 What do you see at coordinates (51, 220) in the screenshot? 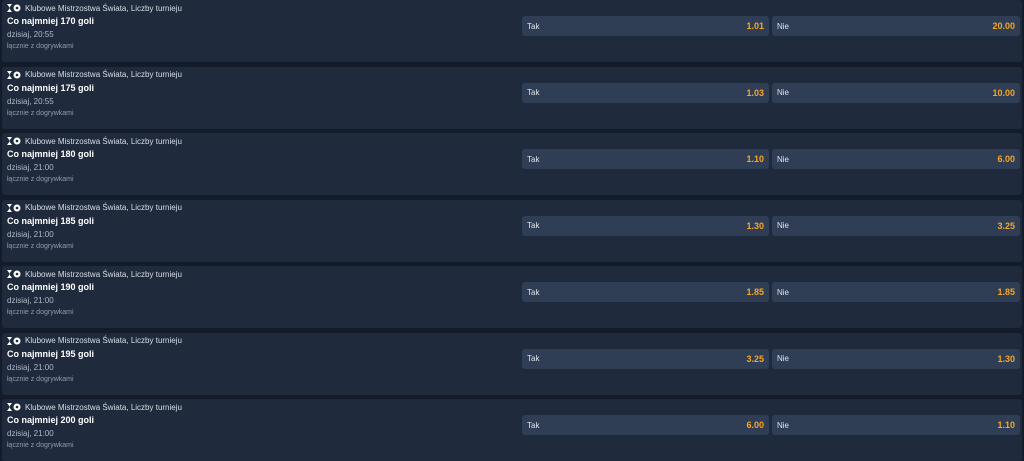
I see `market-title: Co najmniej 185 goli` at bounding box center [51, 220].